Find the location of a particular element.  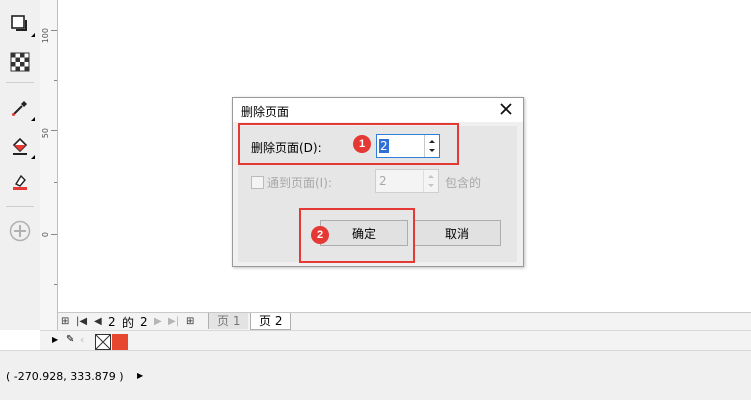

vertical-ruler: 100 50 0 is located at coordinates (49, 165).